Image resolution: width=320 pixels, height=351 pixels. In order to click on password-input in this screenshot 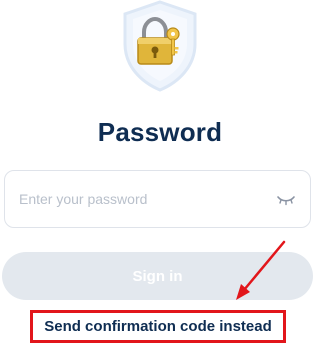, I will do `click(139, 199)`.